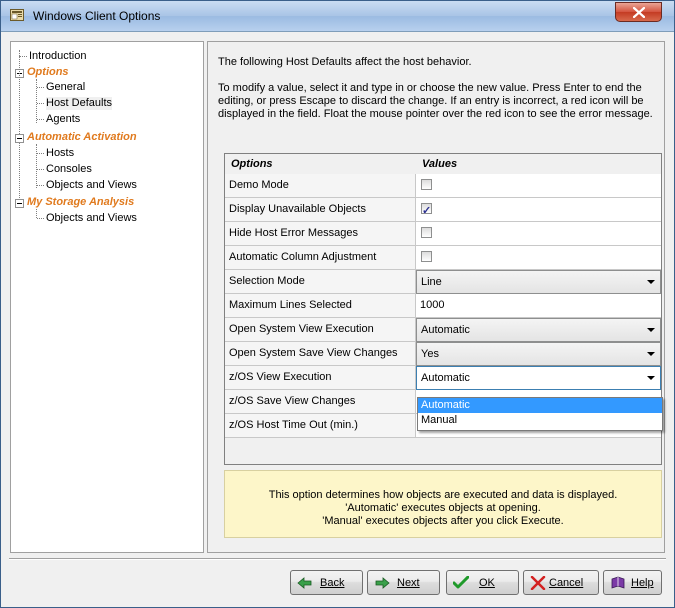 The height and width of the screenshot is (608, 675). What do you see at coordinates (320, 164) in the screenshot?
I see `column-header-options: Options` at bounding box center [320, 164].